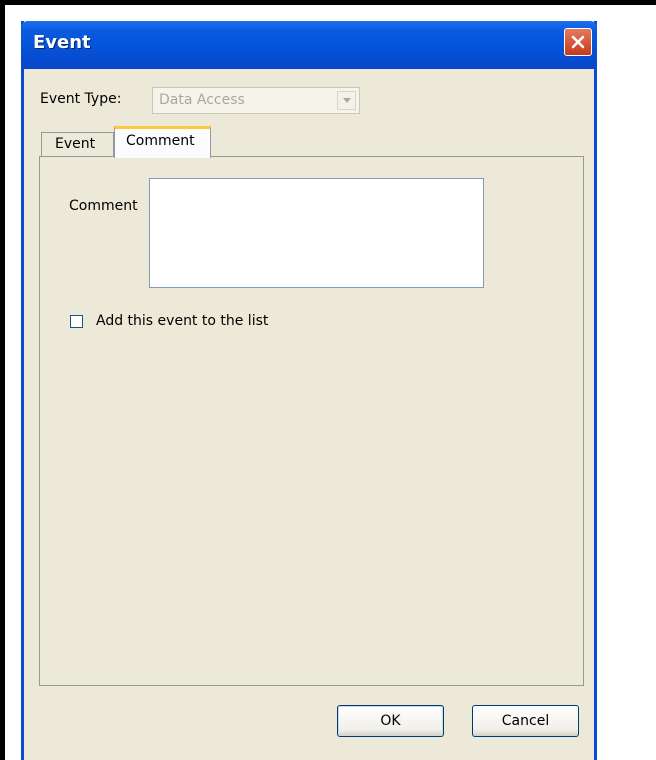 The width and height of the screenshot is (656, 760). Describe the element at coordinates (328, 2) in the screenshot. I see `background-frame-top` at that location.